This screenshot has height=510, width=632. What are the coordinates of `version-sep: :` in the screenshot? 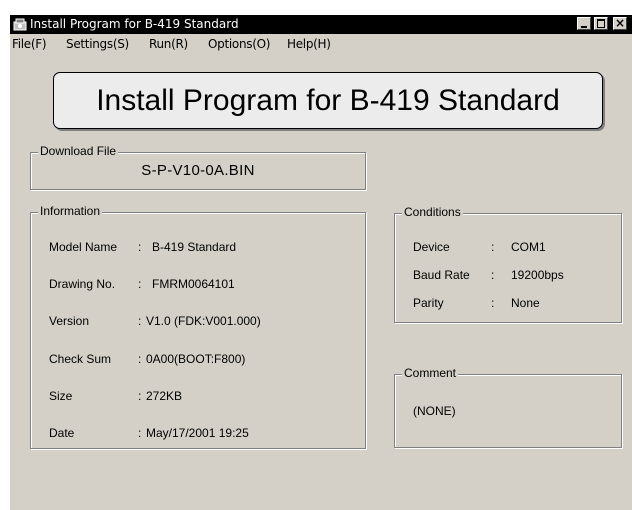 It's located at (140, 321).